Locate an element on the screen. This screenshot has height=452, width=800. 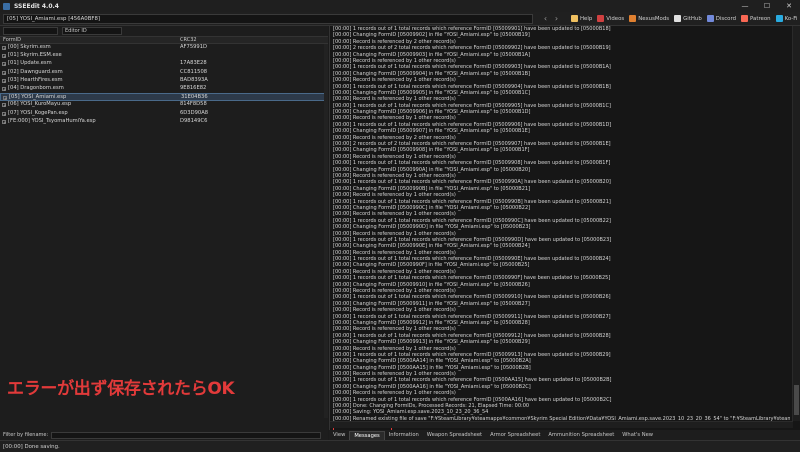
link-label: Help is located at coordinates (586, 18).